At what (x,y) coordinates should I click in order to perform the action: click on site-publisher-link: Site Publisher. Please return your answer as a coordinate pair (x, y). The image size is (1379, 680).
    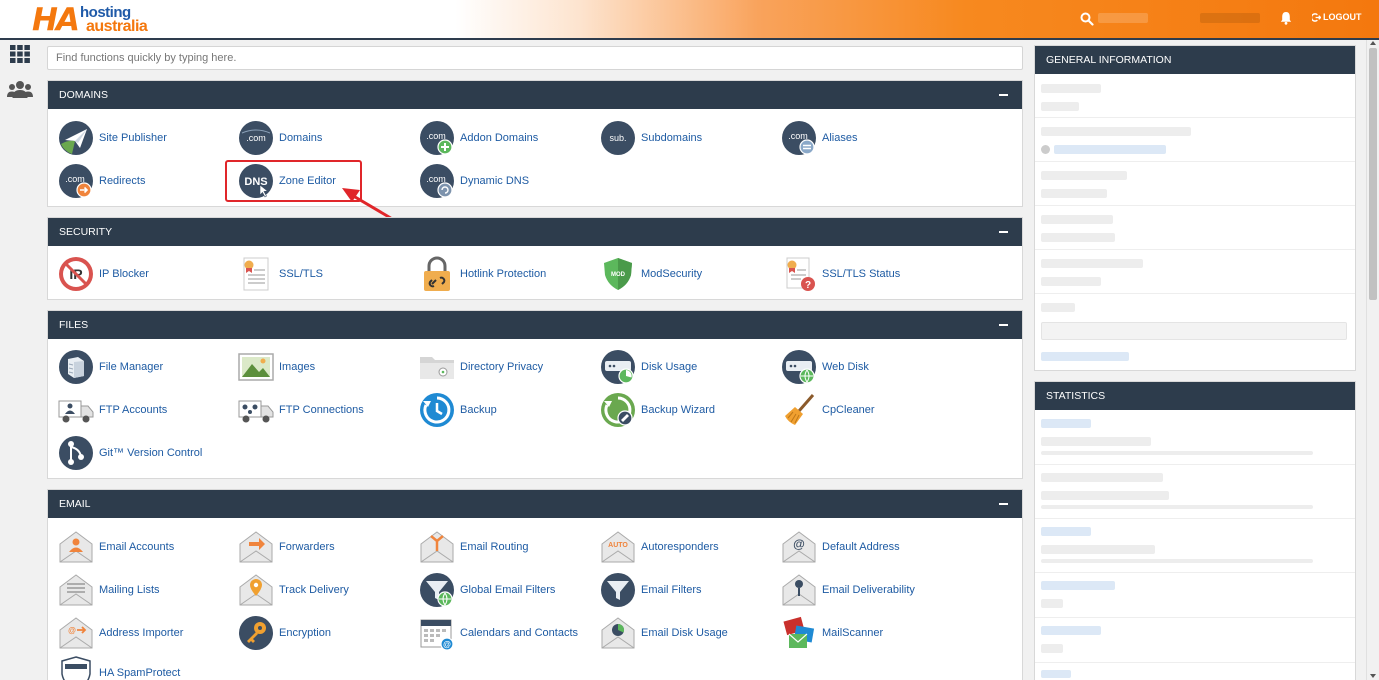
    Looking at the image, I should click on (112, 138).